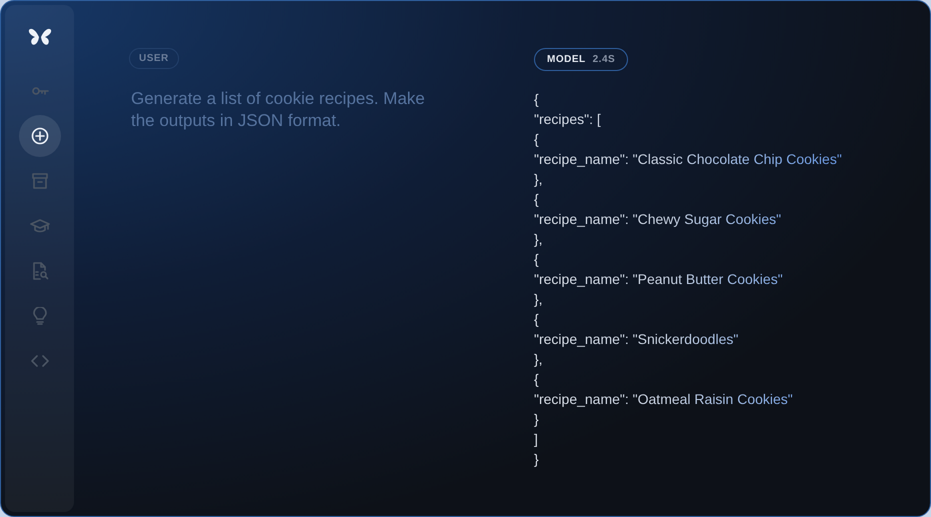 This screenshot has height=517, width=931. Describe the element at coordinates (39, 271) in the screenshot. I see `document-search-icon` at that location.